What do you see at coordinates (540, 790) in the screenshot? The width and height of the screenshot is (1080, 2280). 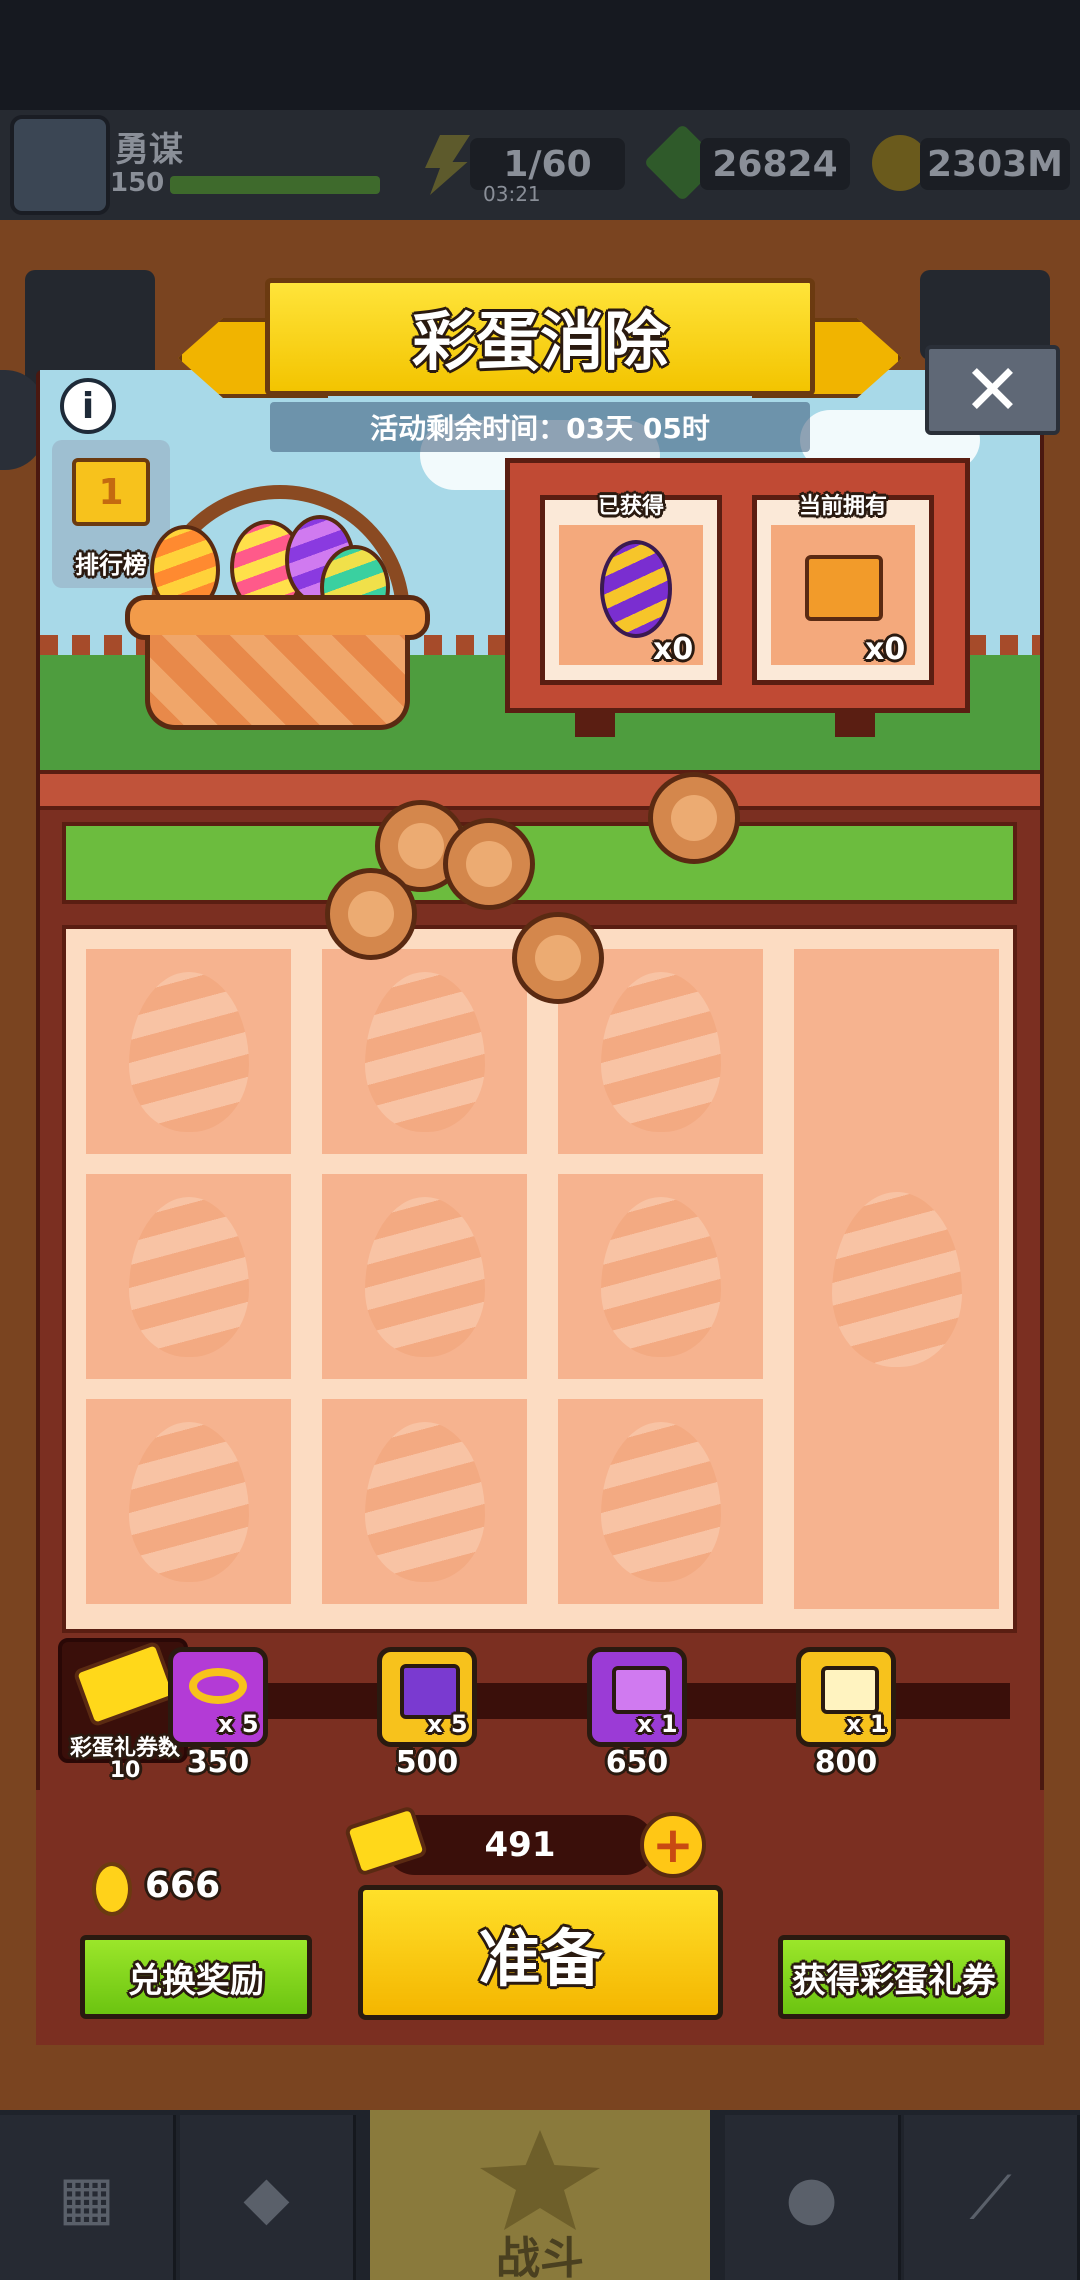 I see `brick-ledge` at bounding box center [540, 790].